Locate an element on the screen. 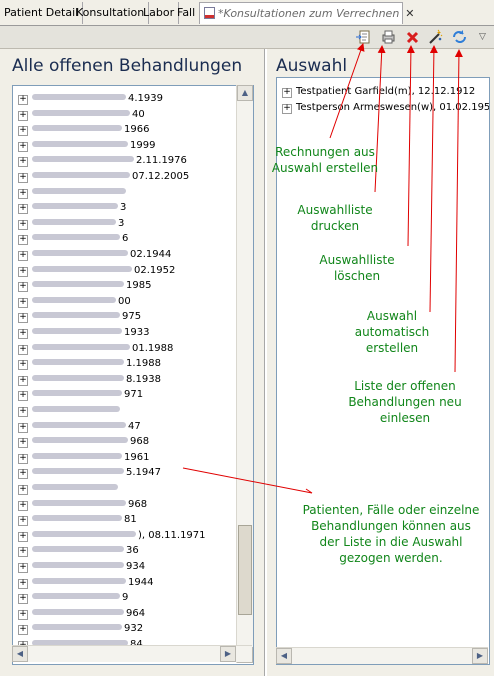  treatment-row: +36 is located at coordinates (78, 551).